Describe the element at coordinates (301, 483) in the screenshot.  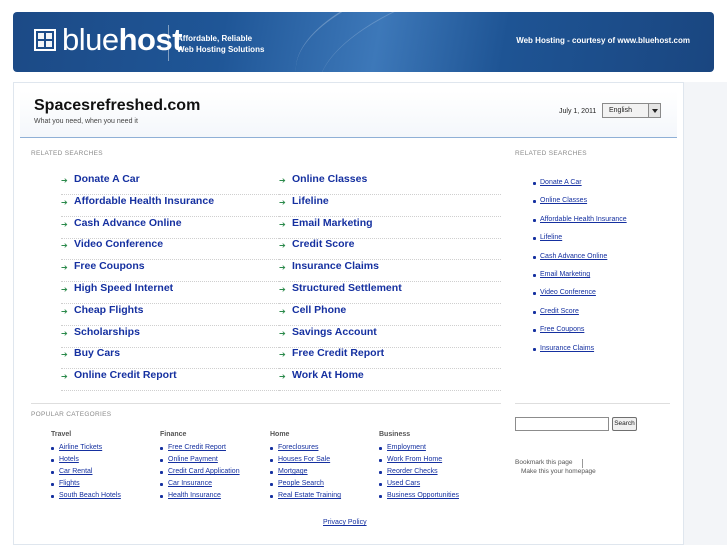
I see `category-link: People Search` at that location.